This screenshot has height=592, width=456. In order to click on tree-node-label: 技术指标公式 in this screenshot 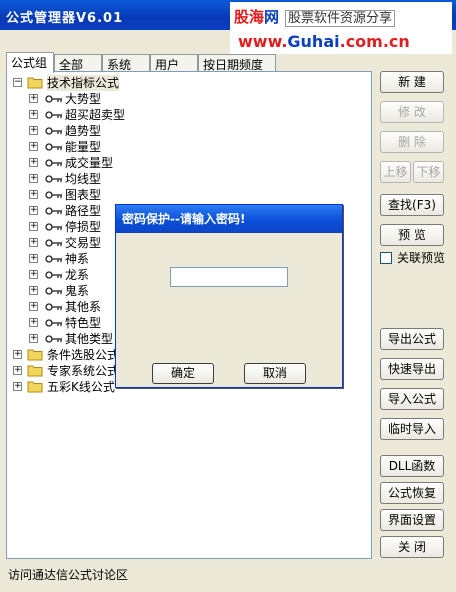, I will do `click(83, 83)`.